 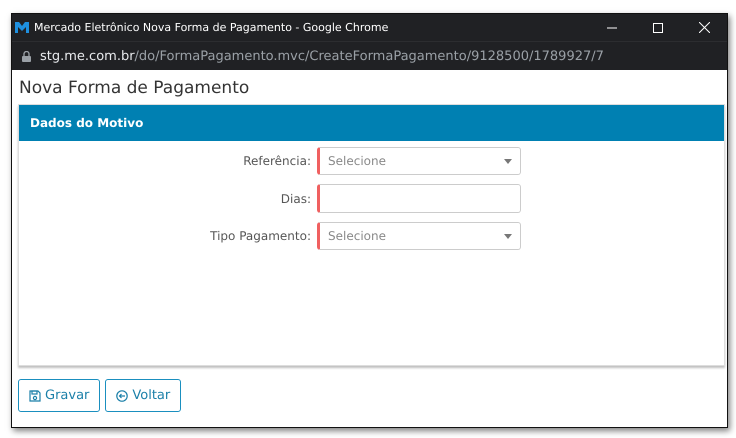 What do you see at coordinates (134, 88) in the screenshot?
I see `page-title: Nova Forma de Pagamento` at bounding box center [134, 88].